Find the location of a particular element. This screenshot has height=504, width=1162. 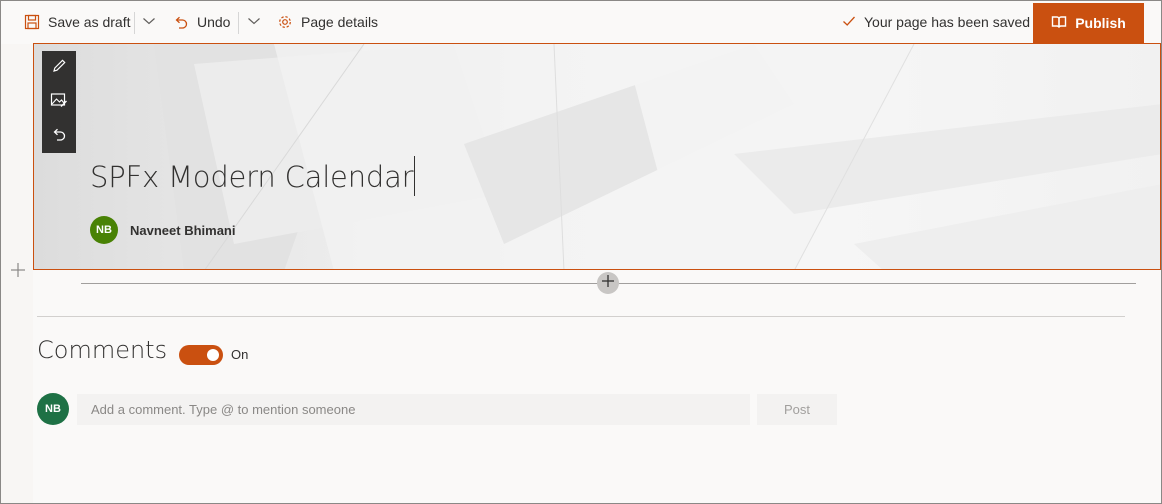

pencil-icon is located at coordinates (59, 68).